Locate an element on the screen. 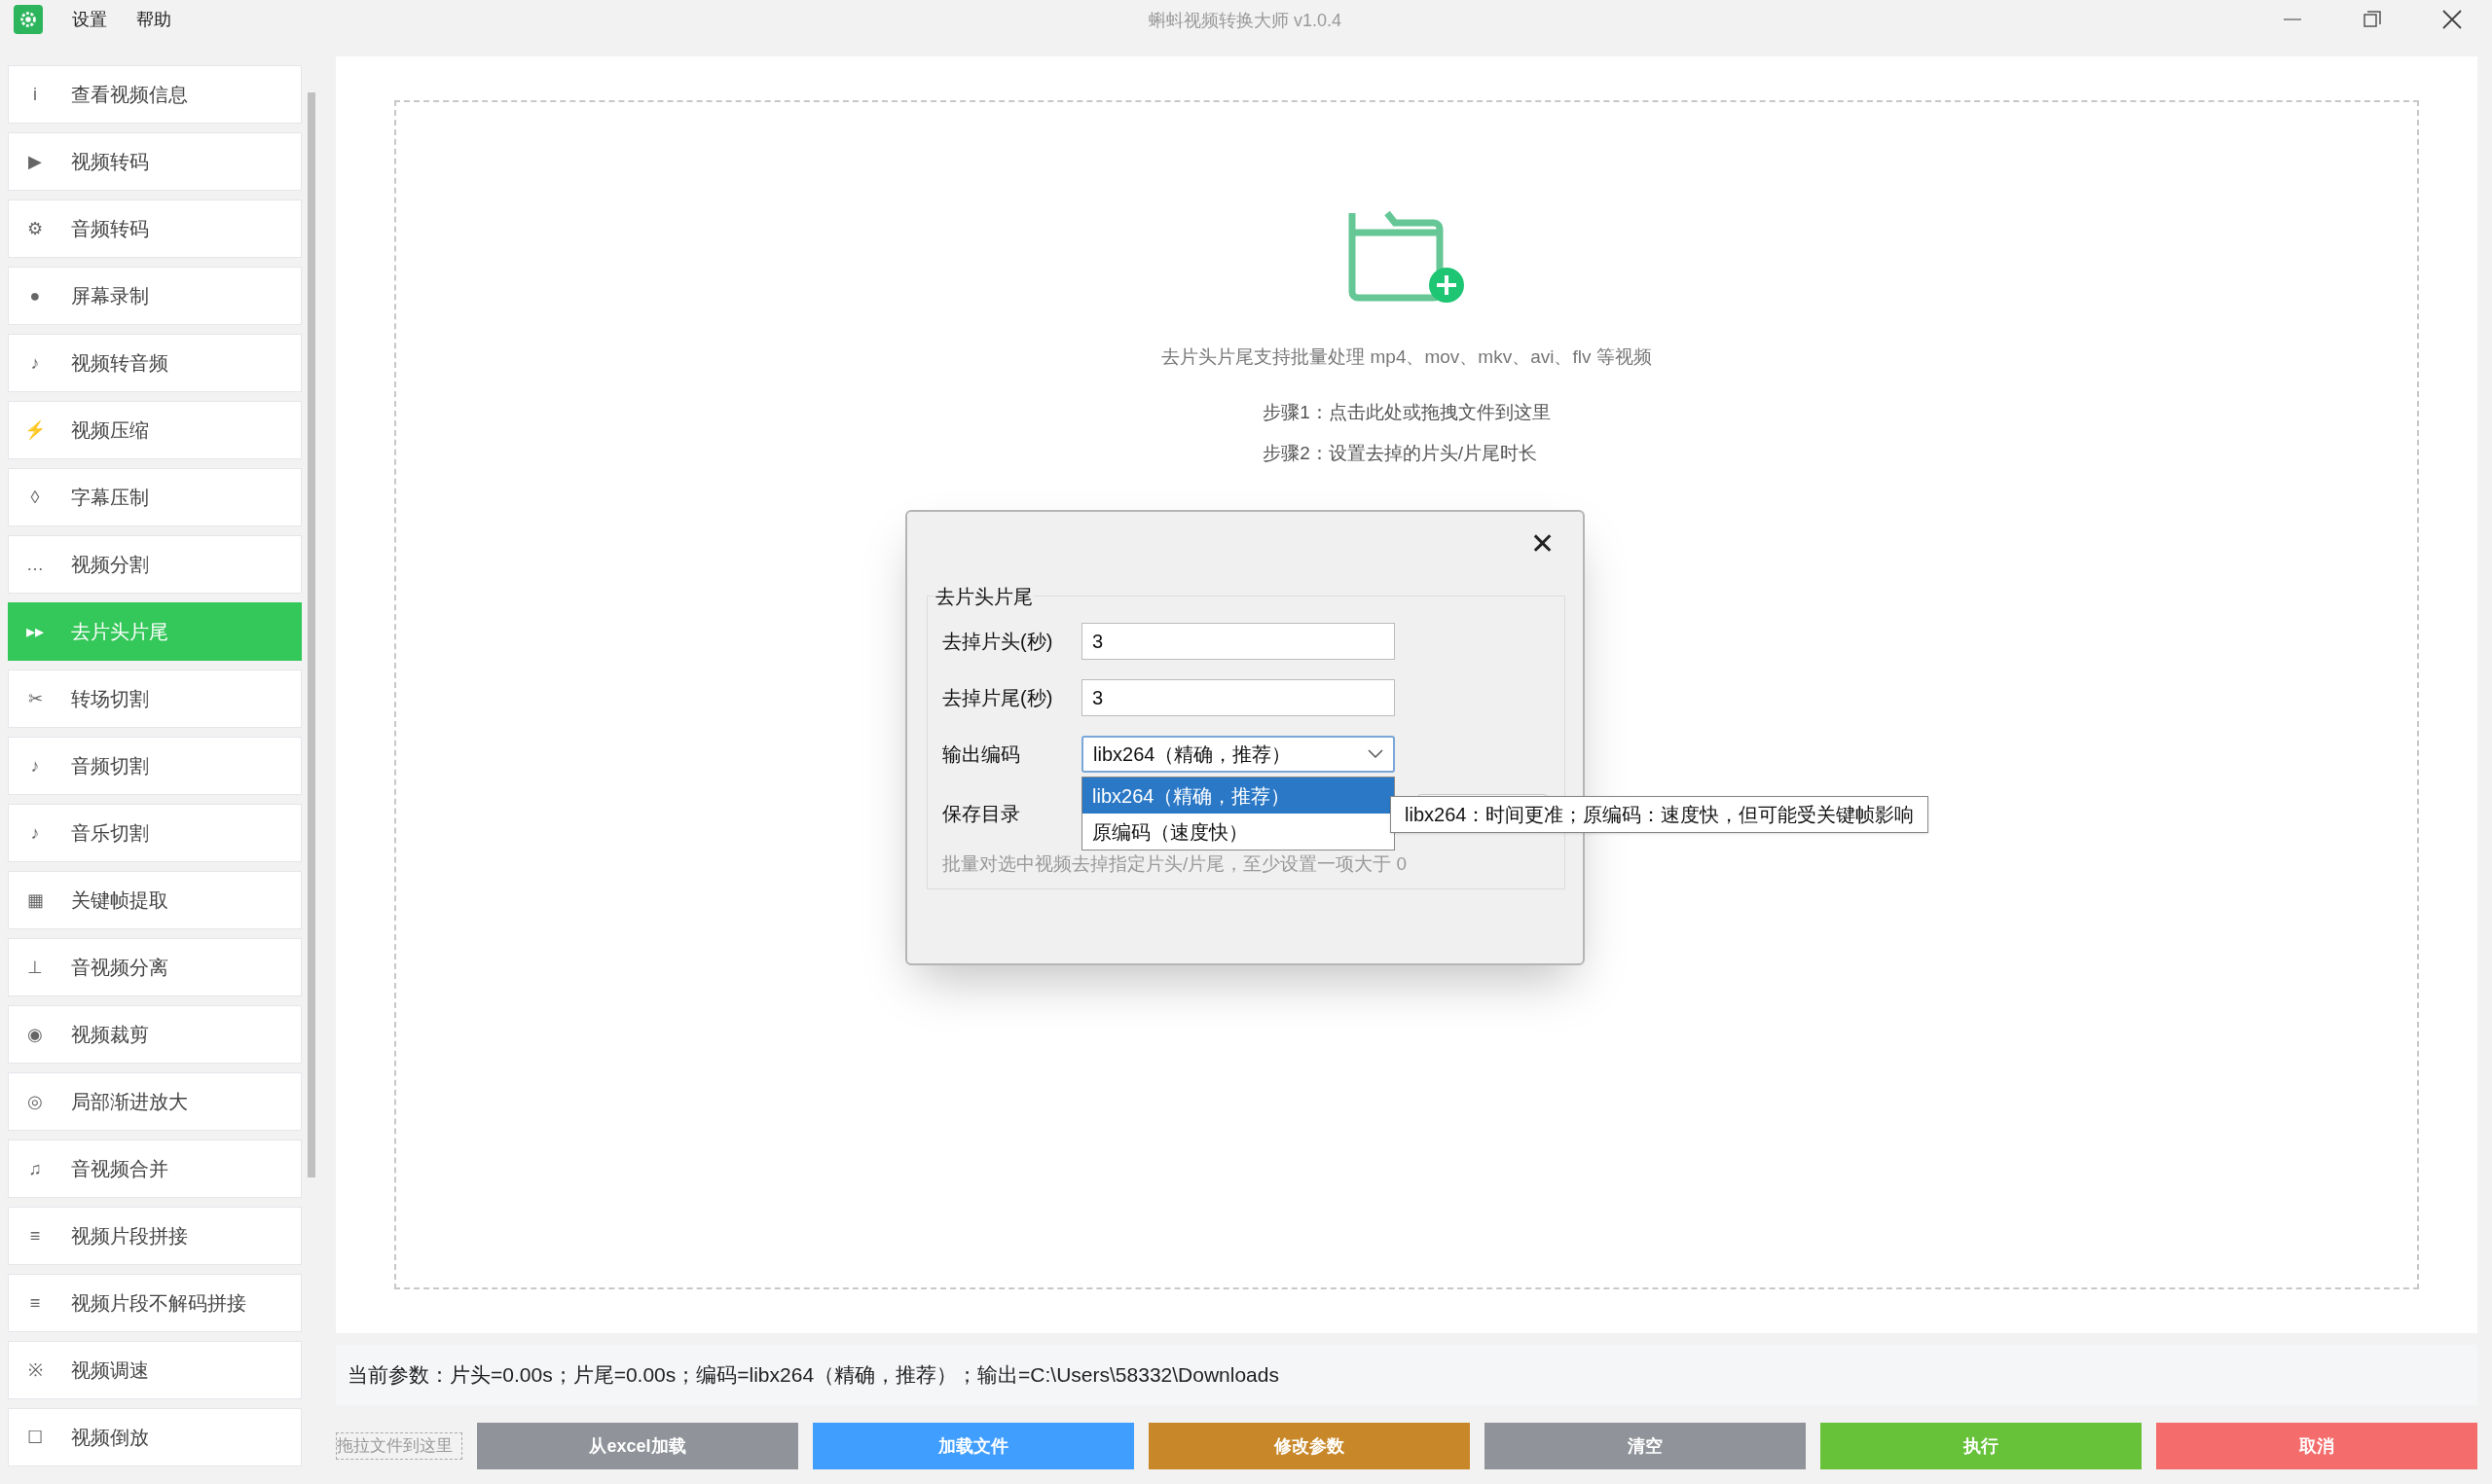 The width and height of the screenshot is (2492, 1484). menu-item: 设置 is located at coordinates (89, 20).